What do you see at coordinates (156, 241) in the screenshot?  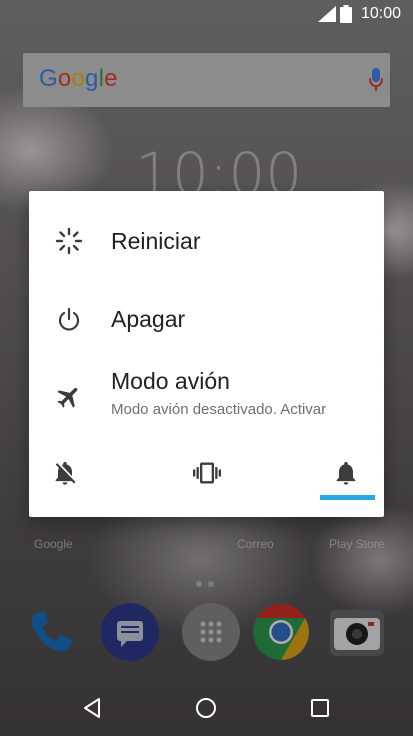 I see `restart-label: Reiniciar` at bounding box center [156, 241].